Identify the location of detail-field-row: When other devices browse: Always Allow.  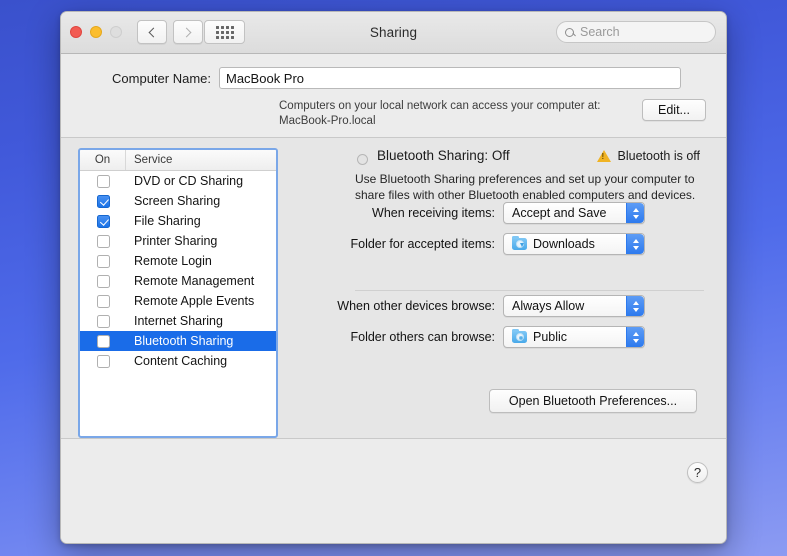
(484, 306).